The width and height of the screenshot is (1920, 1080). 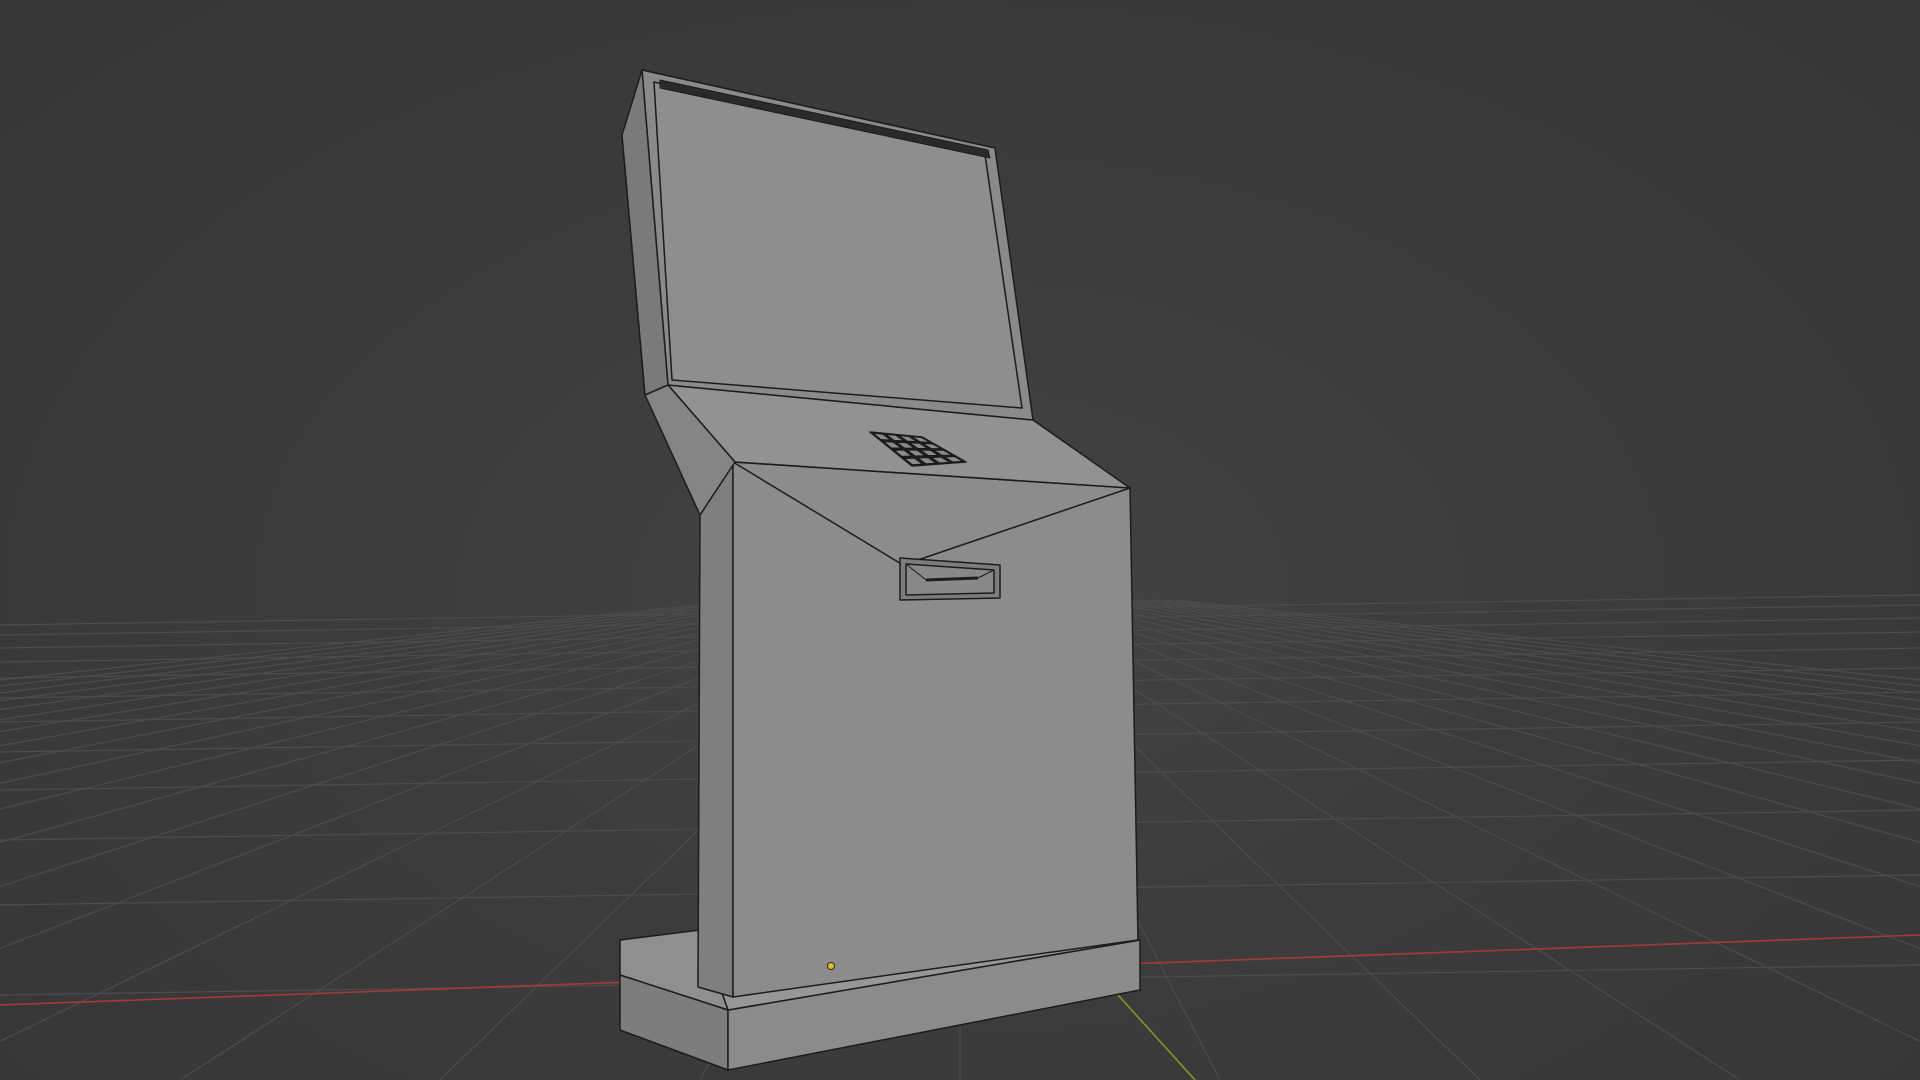 I want to click on object-origin-point, so click(x=831, y=966).